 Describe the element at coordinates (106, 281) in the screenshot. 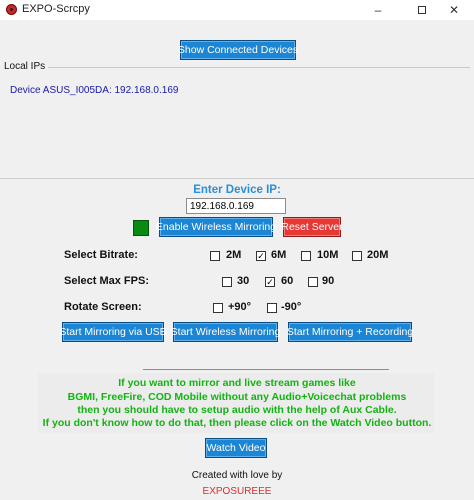

I see `fps-label: Select Max FPS:` at that location.